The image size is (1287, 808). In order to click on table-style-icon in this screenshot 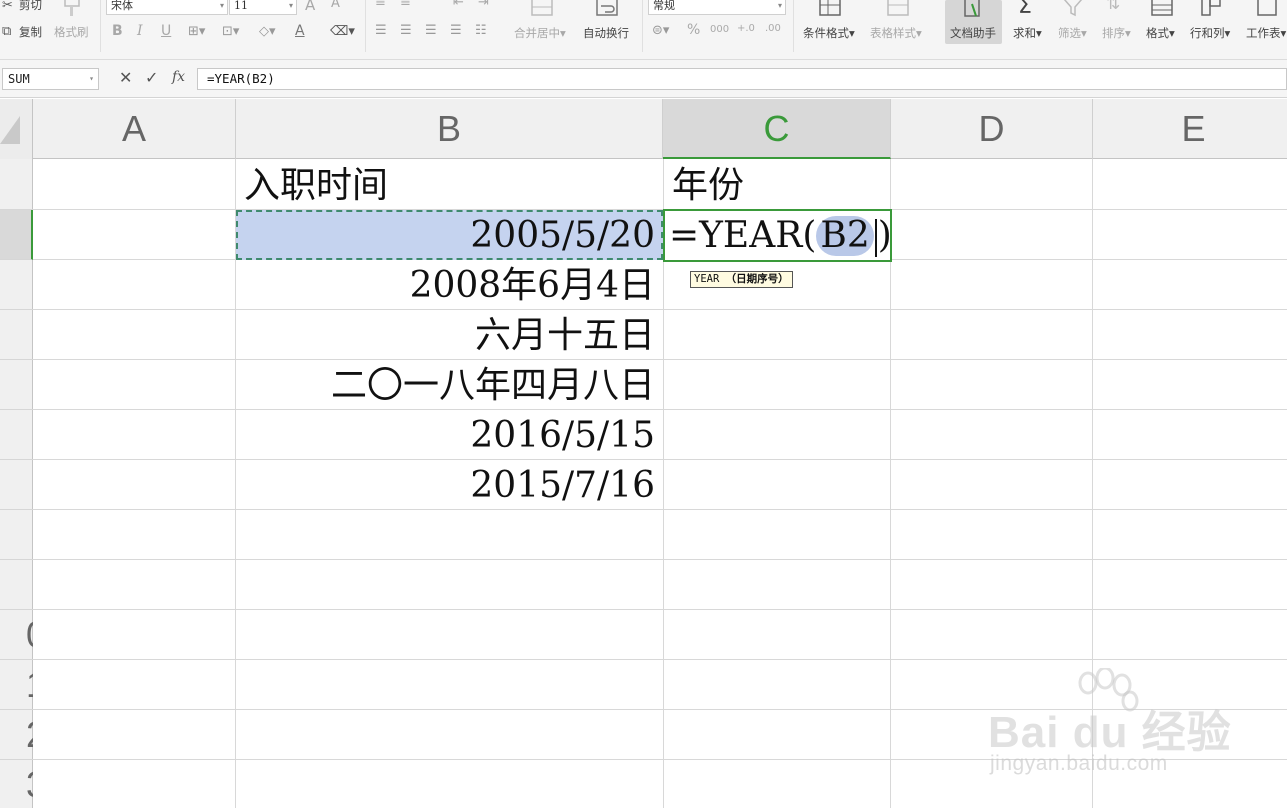, I will do `click(898, 9)`.